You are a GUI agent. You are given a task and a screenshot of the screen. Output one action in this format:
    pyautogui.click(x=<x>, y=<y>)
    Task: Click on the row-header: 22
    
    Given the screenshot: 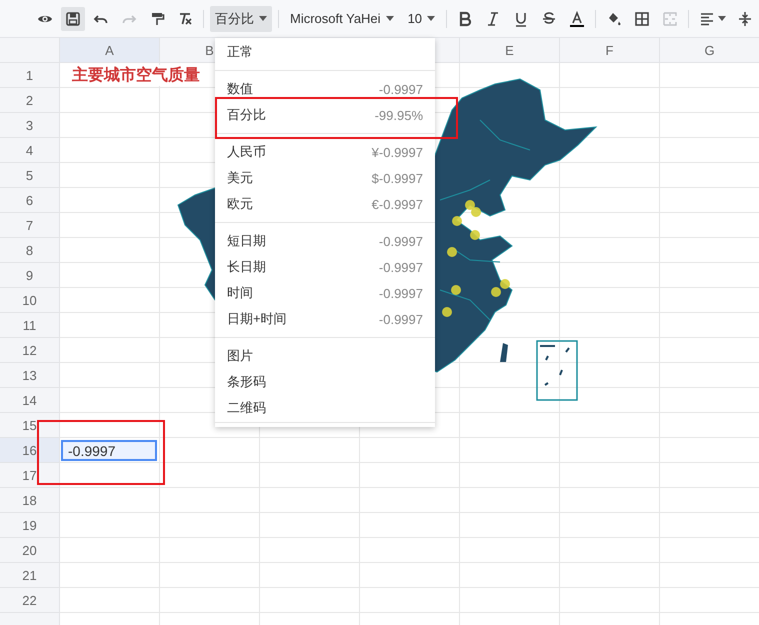 What is the action you would take?
    pyautogui.click(x=30, y=600)
    